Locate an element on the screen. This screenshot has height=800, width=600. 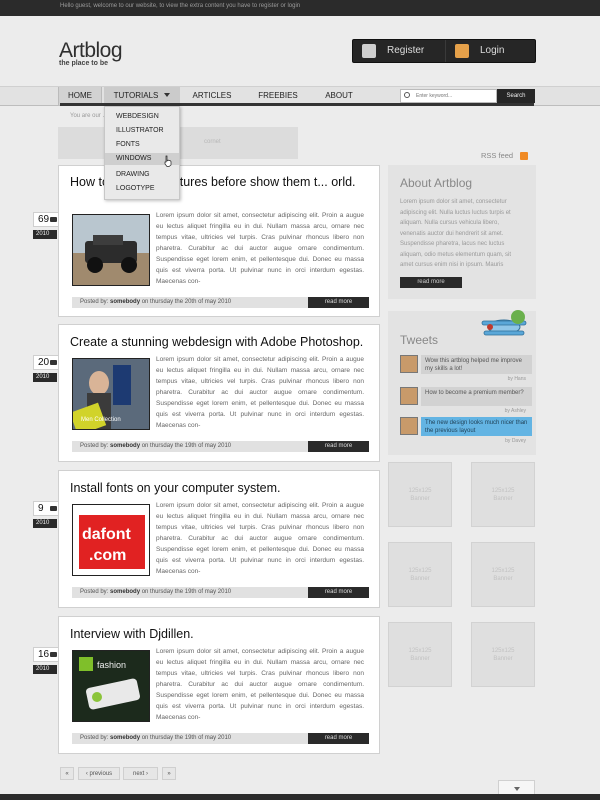
tweet-author: by Davey is located at coordinates (515, 441).